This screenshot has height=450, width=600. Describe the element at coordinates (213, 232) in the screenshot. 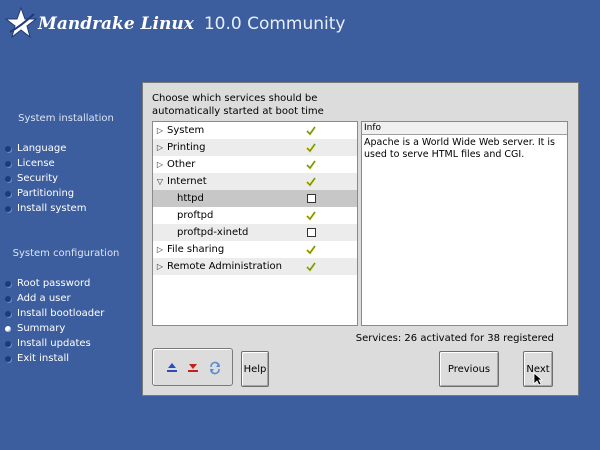

I see `service-label: proftpd-xinetd` at that location.